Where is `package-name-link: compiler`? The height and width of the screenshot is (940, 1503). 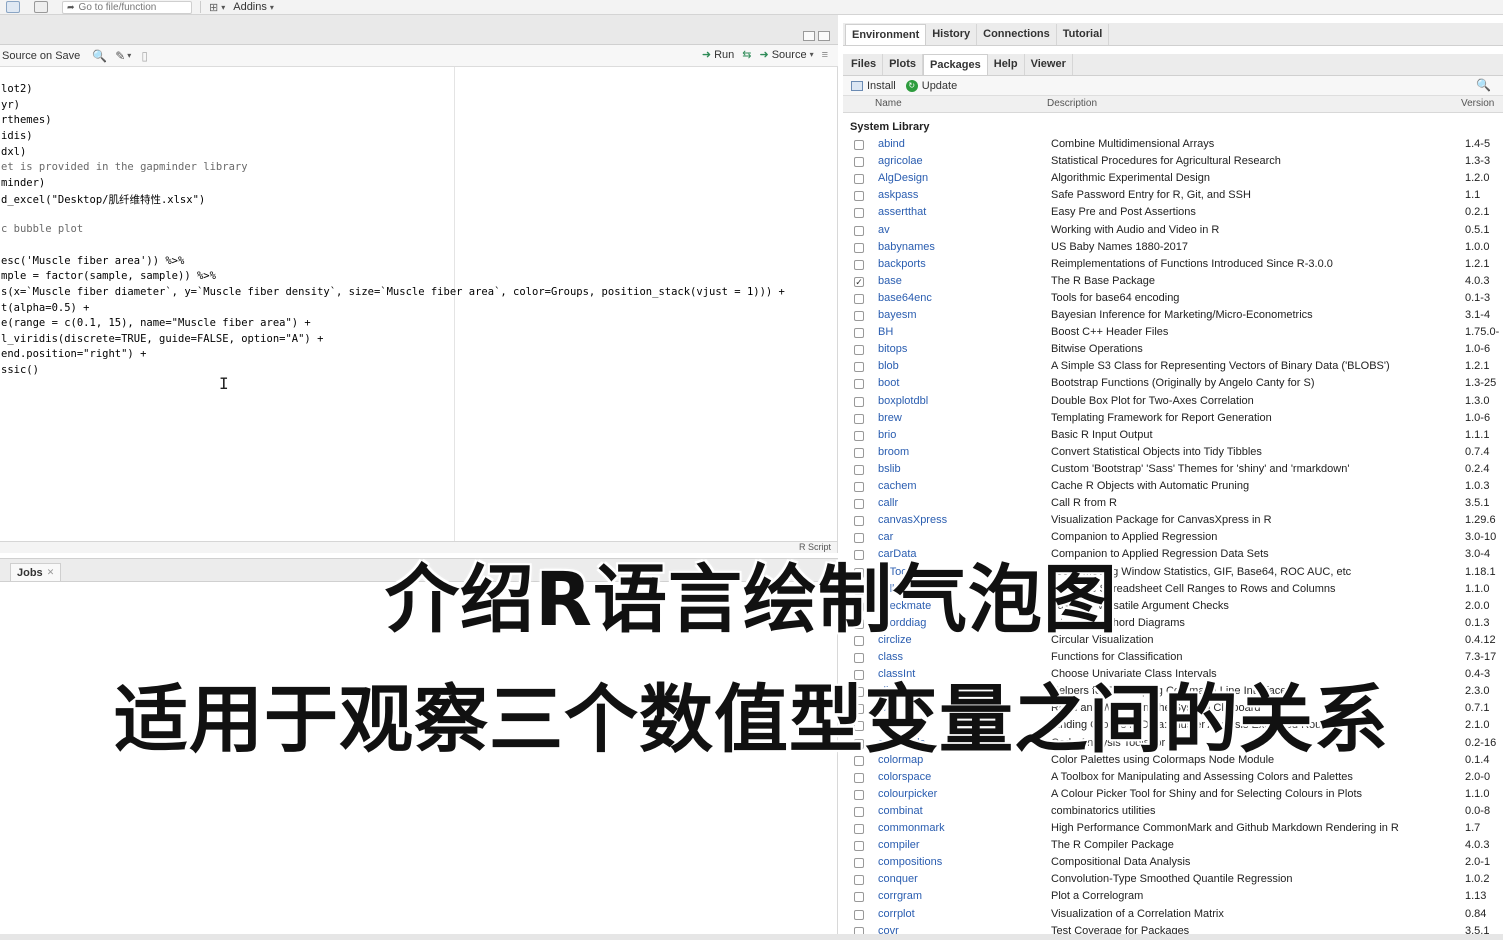
package-name-link: compiler is located at coordinates (899, 845).